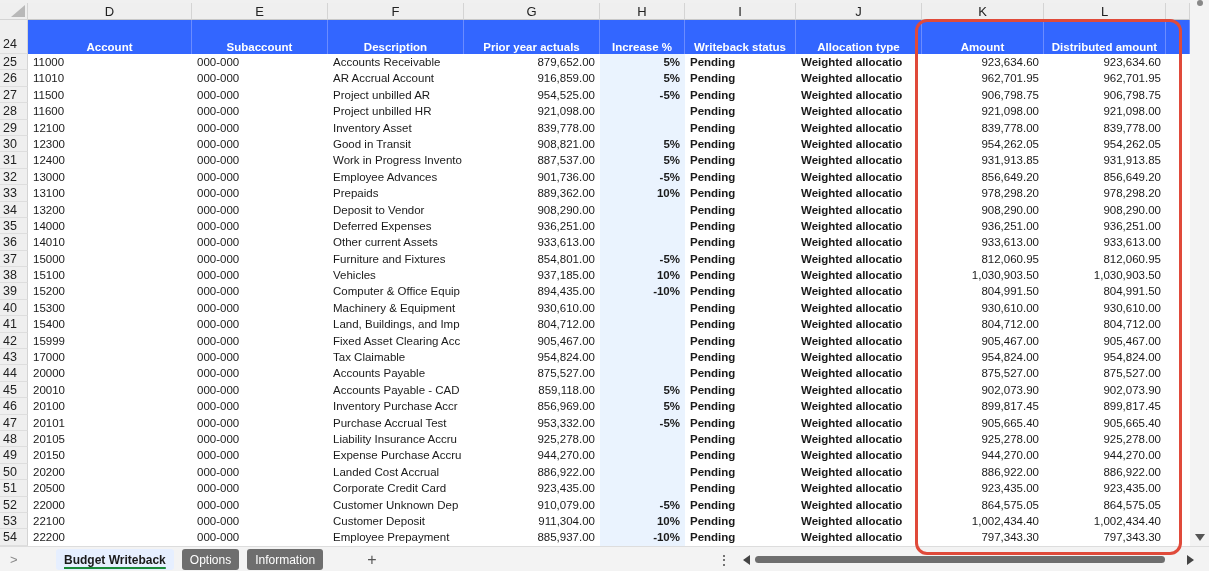  Describe the element at coordinates (1132, 423) in the screenshot. I see `table-cell-text: 905,665.40` at that location.